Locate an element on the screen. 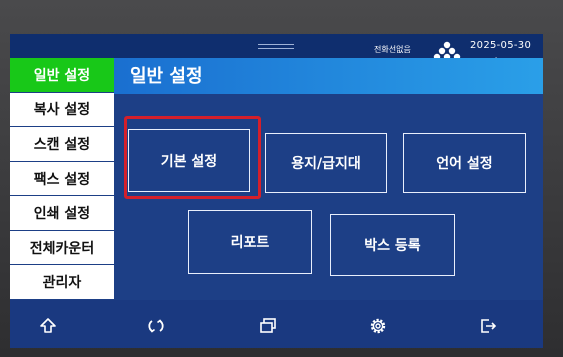 This screenshot has width=563, height=357. home-icon is located at coordinates (48, 325).